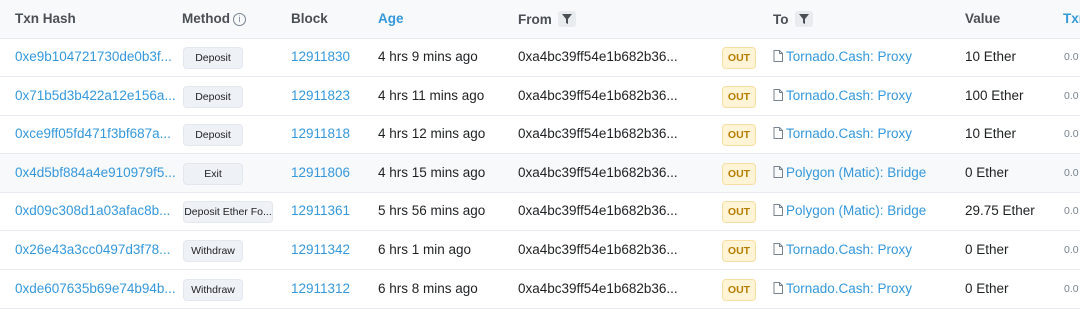 The width and height of the screenshot is (1080, 322). Describe the element at coordinates (213, 174) in the screenshot. I see `method-badge: Exit` at that location.